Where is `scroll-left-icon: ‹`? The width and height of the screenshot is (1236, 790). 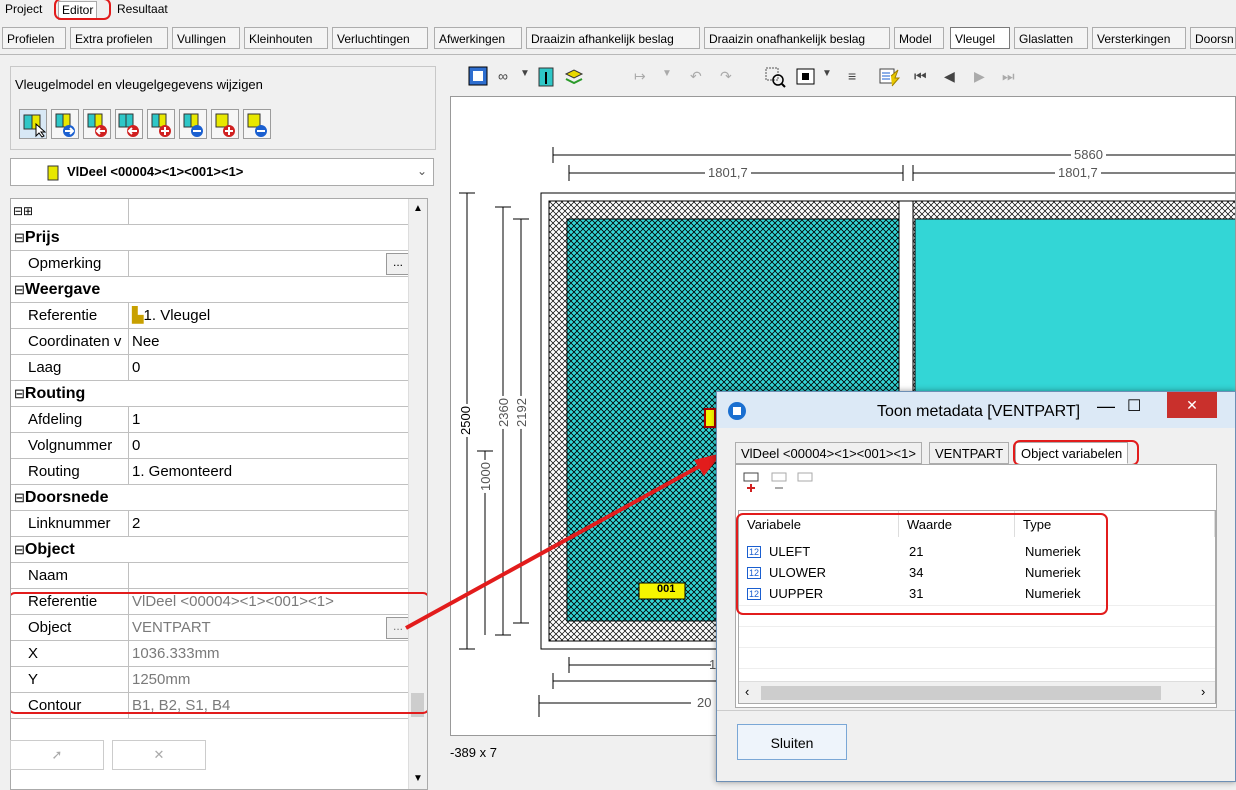
scroll-left-icon: ‹ is located at coordinates (747, 691).